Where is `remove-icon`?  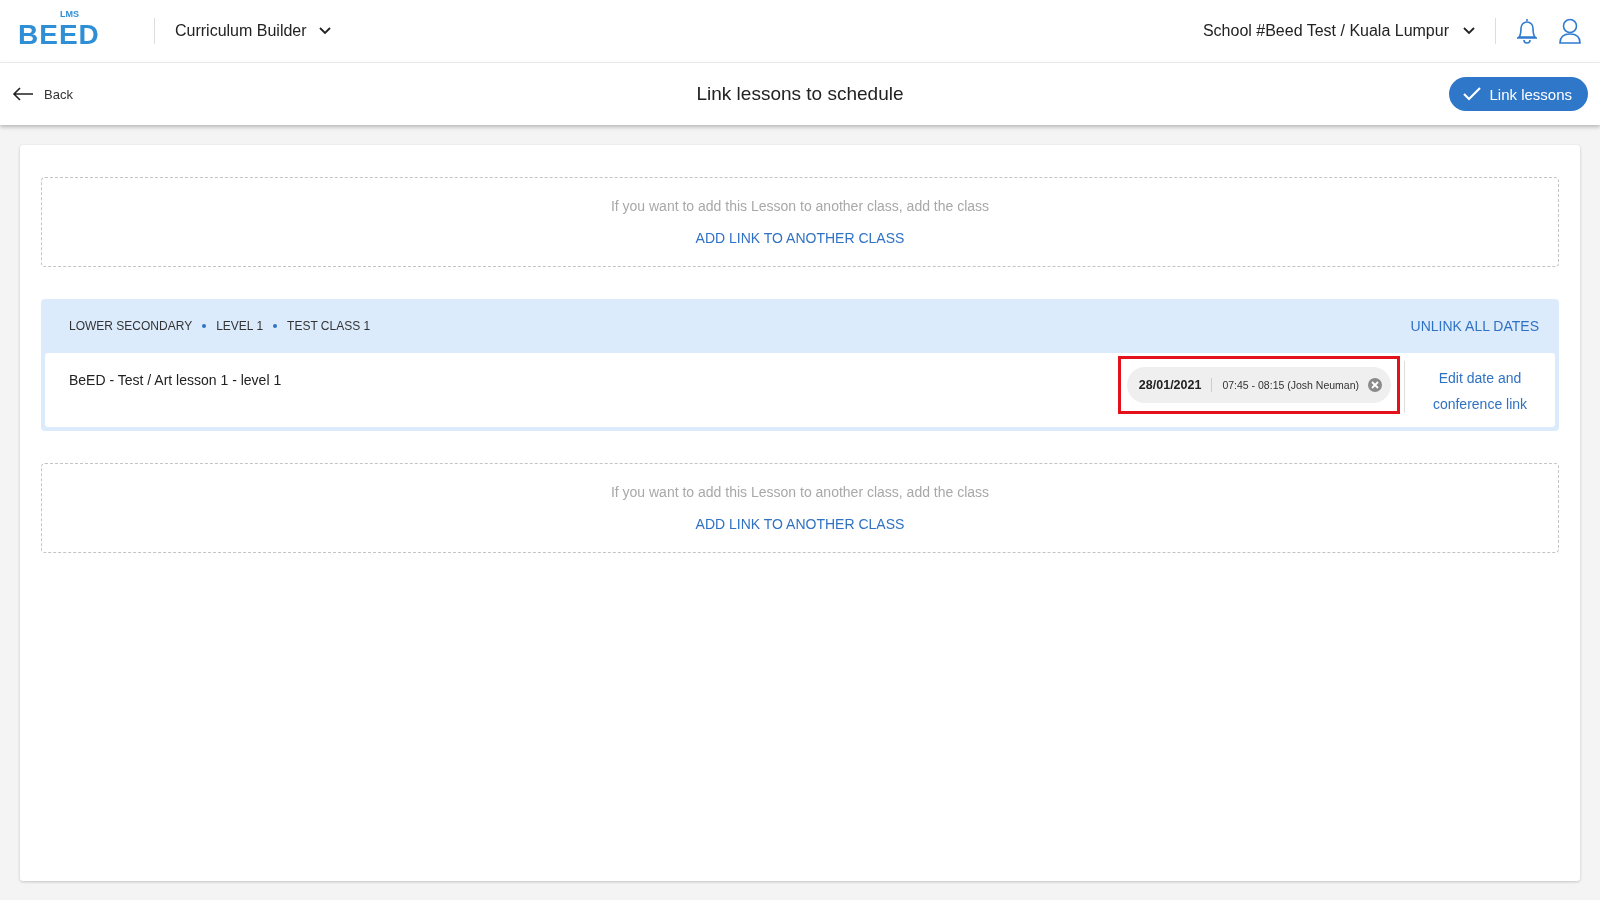 remove-icon is located at coordinates (1375, 385).